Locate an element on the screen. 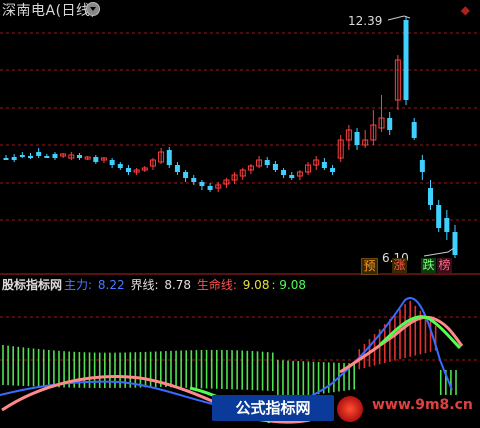  boundary-label: 界线: is located at coordinates (144, 285).